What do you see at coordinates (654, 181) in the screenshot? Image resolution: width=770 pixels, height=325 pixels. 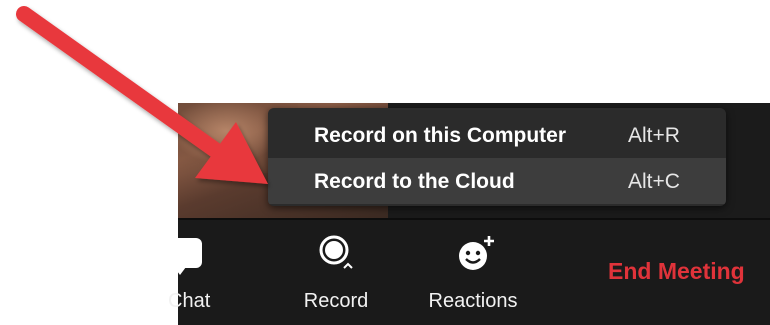 I see `menu-item-shortcut: Alt+C` at bounding box center [654, 181].